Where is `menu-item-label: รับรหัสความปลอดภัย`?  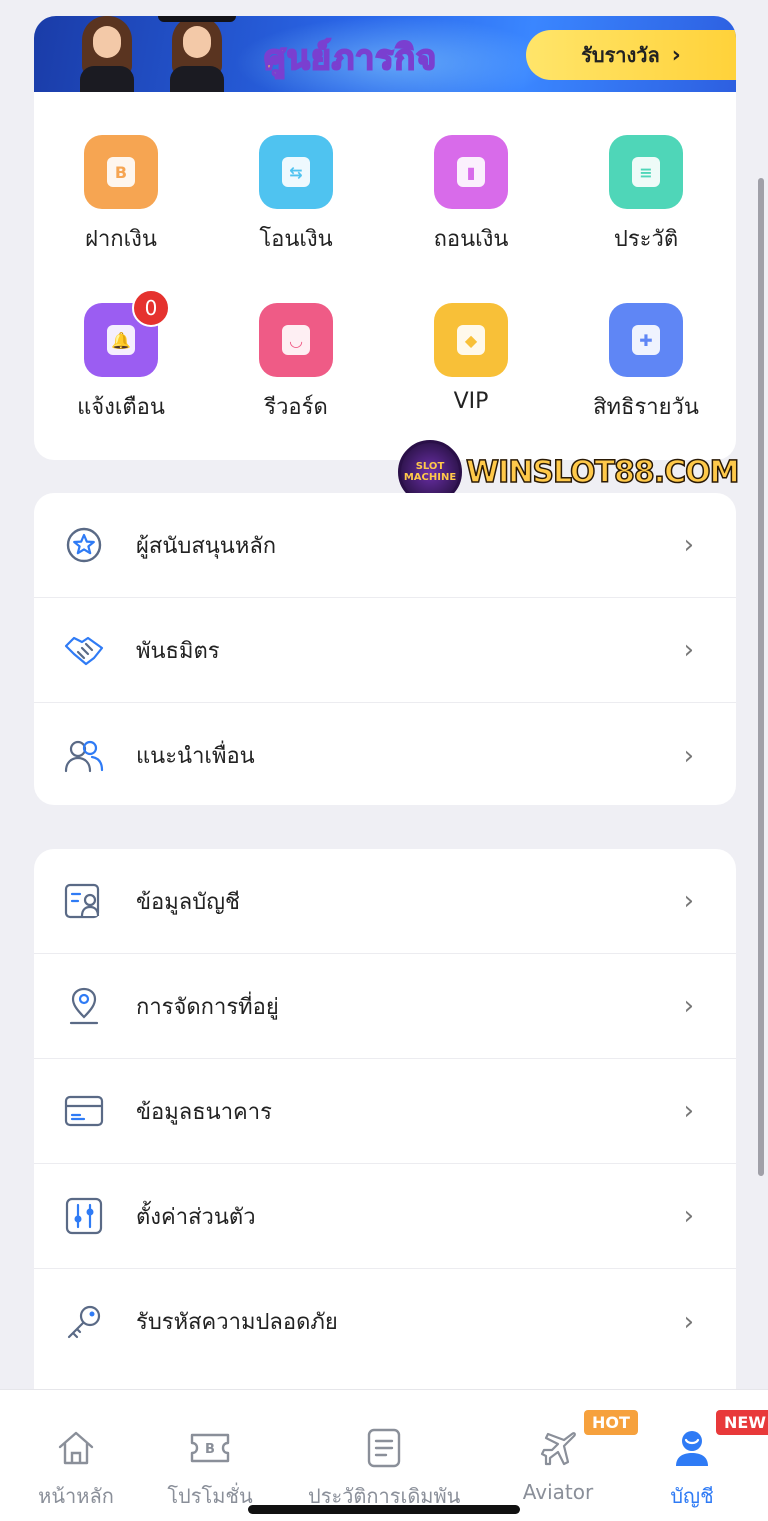 menu-item-label: รับรหัสความปลอดภัย is located at coordinates (237, 1322).